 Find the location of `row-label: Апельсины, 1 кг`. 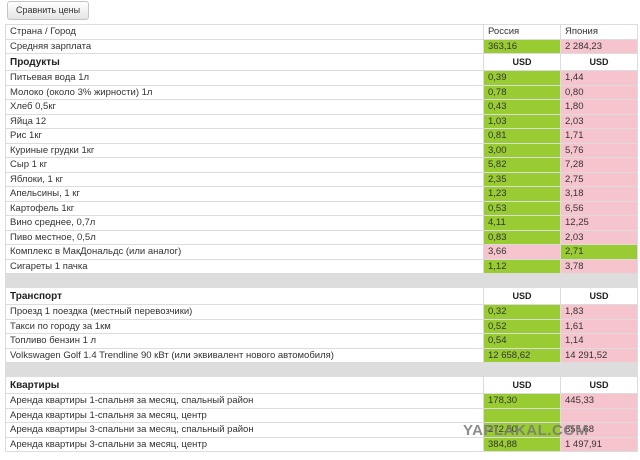

row-label: Апельсины, 1 кг is located at coordinates (244, 194).